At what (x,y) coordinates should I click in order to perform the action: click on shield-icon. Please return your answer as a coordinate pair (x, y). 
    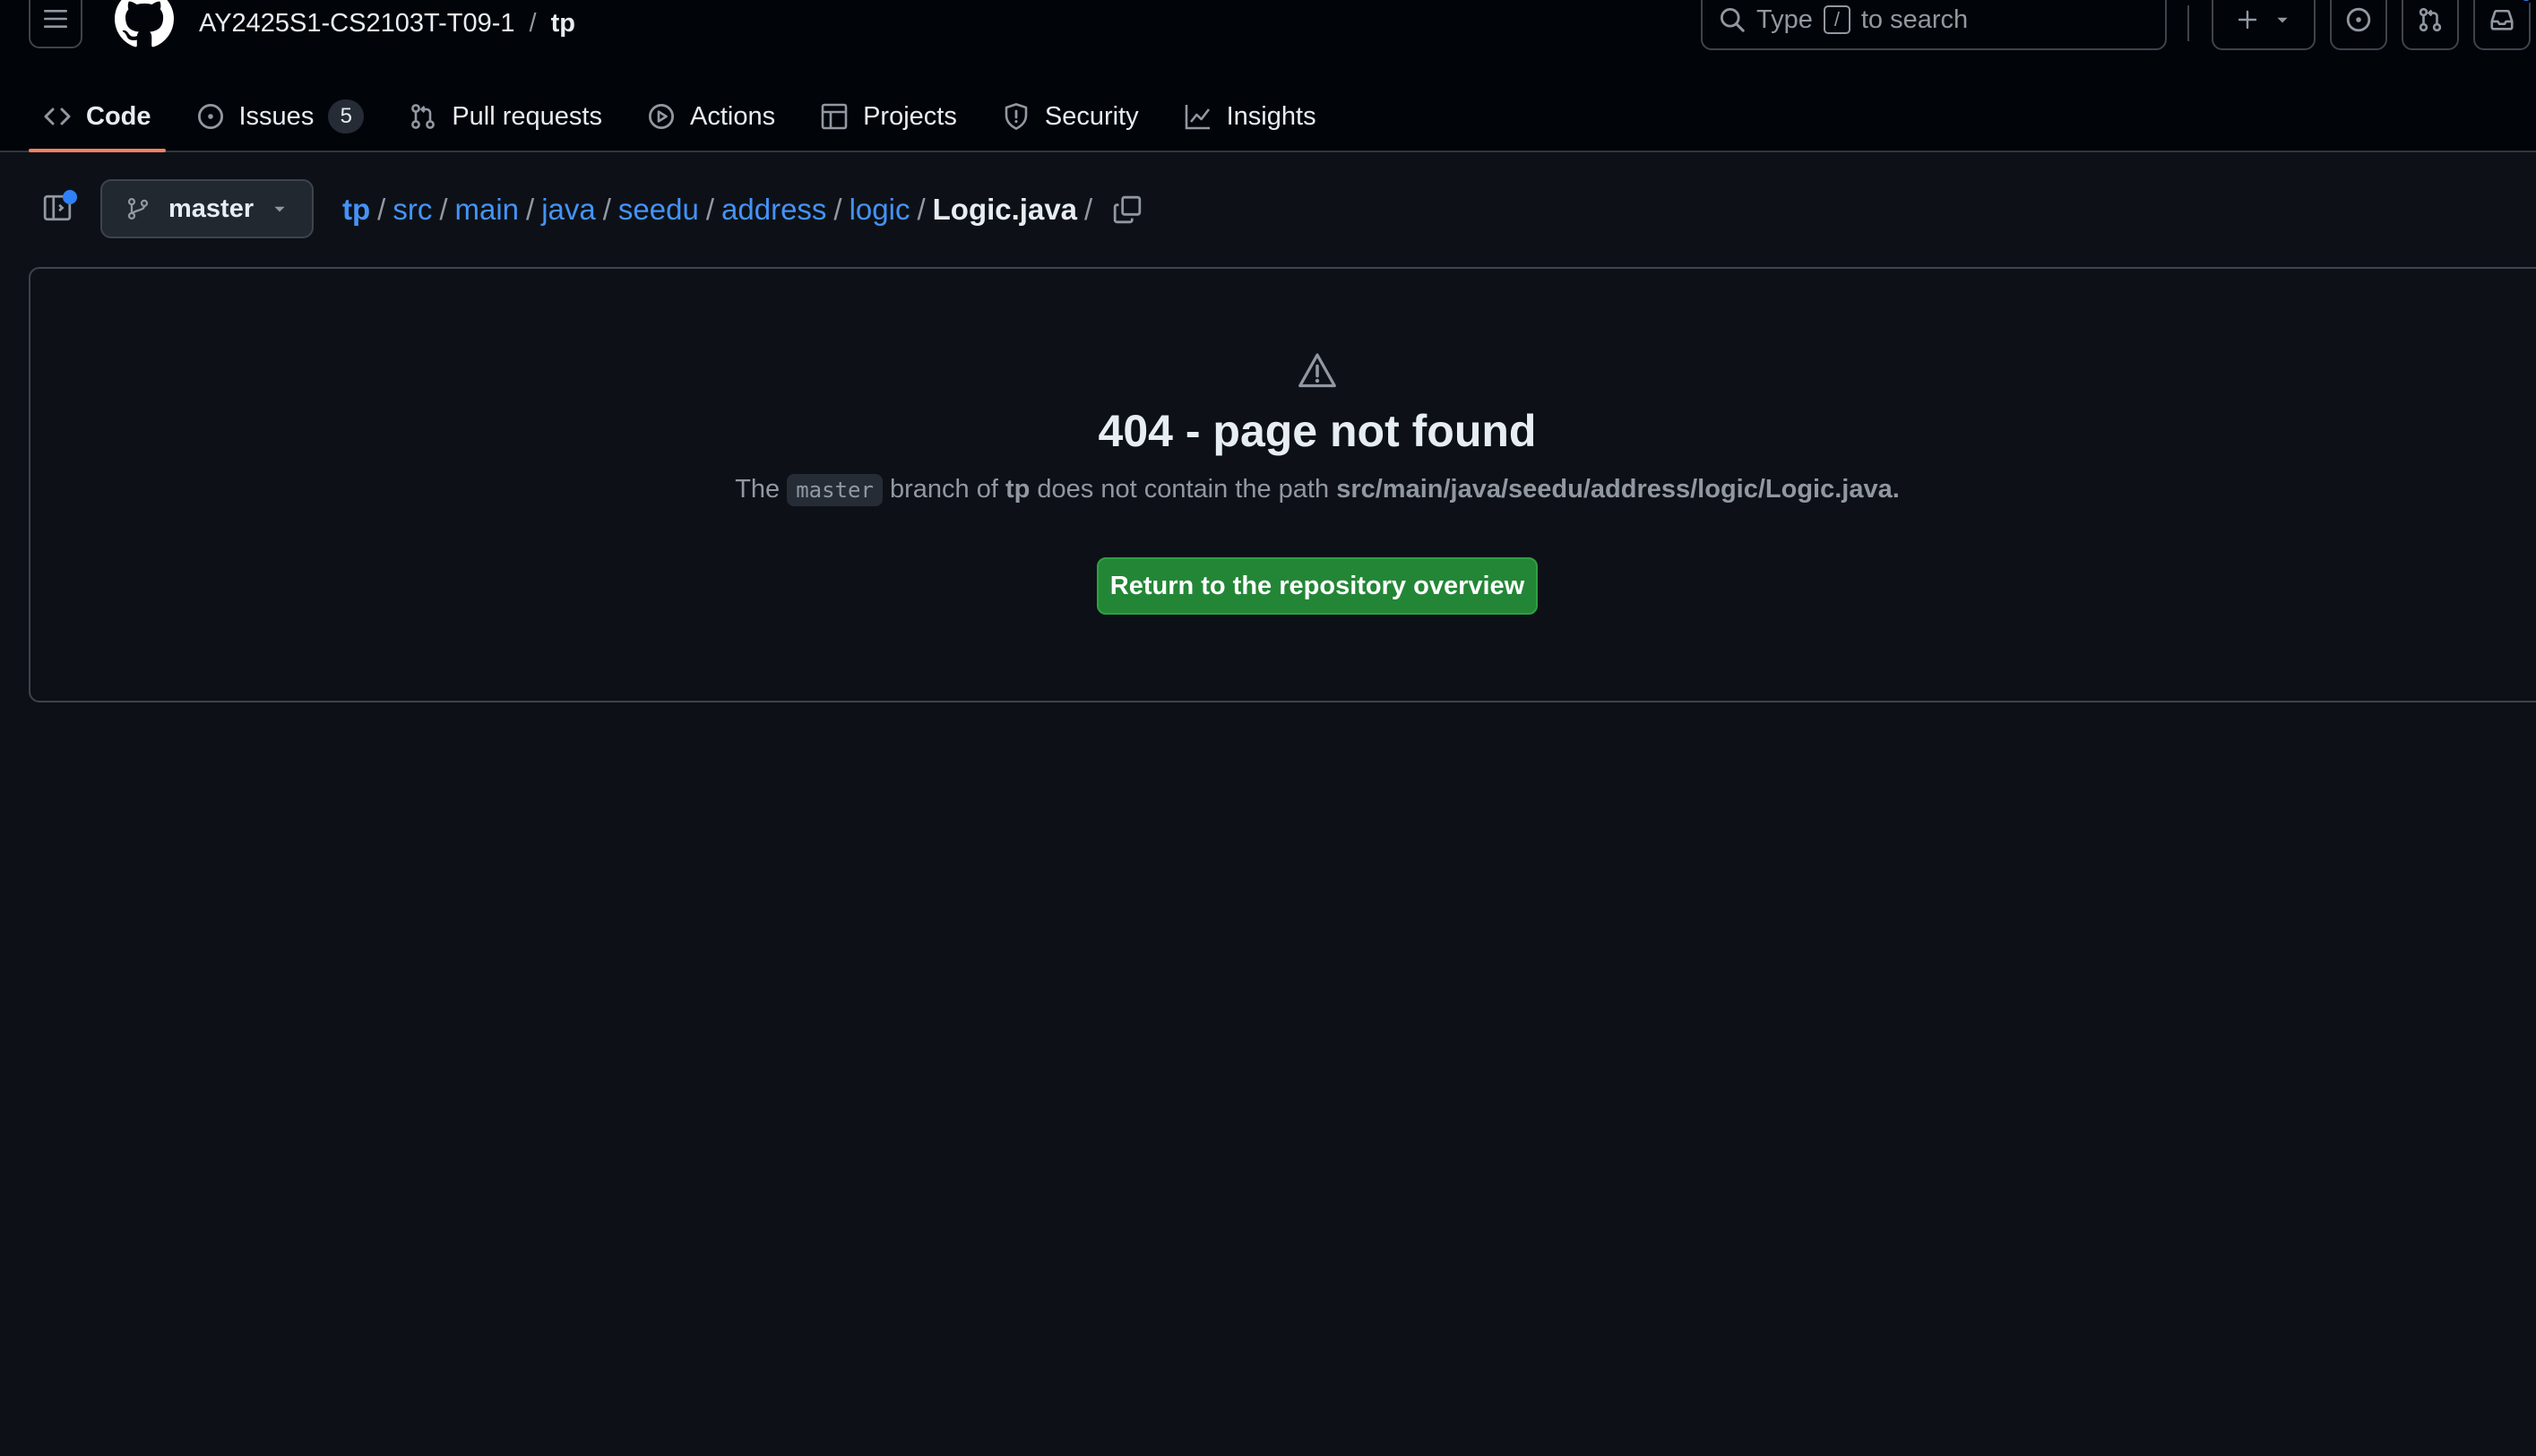
    Looking at the image, I should click on (1016, 117).